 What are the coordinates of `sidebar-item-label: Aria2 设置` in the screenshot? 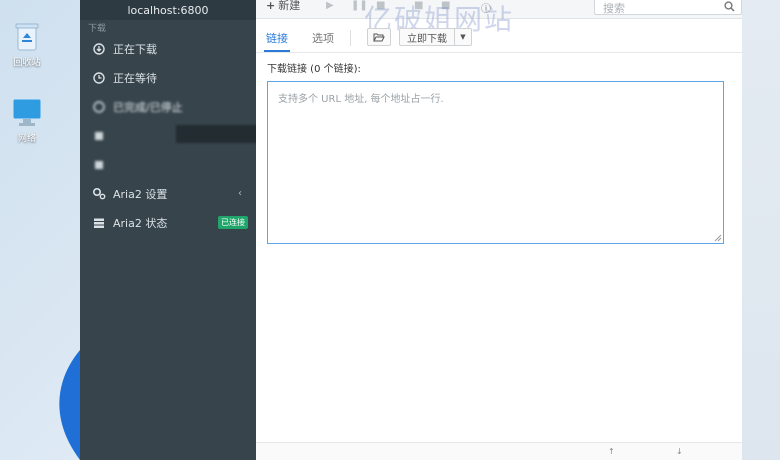 It's located at (140, 194).